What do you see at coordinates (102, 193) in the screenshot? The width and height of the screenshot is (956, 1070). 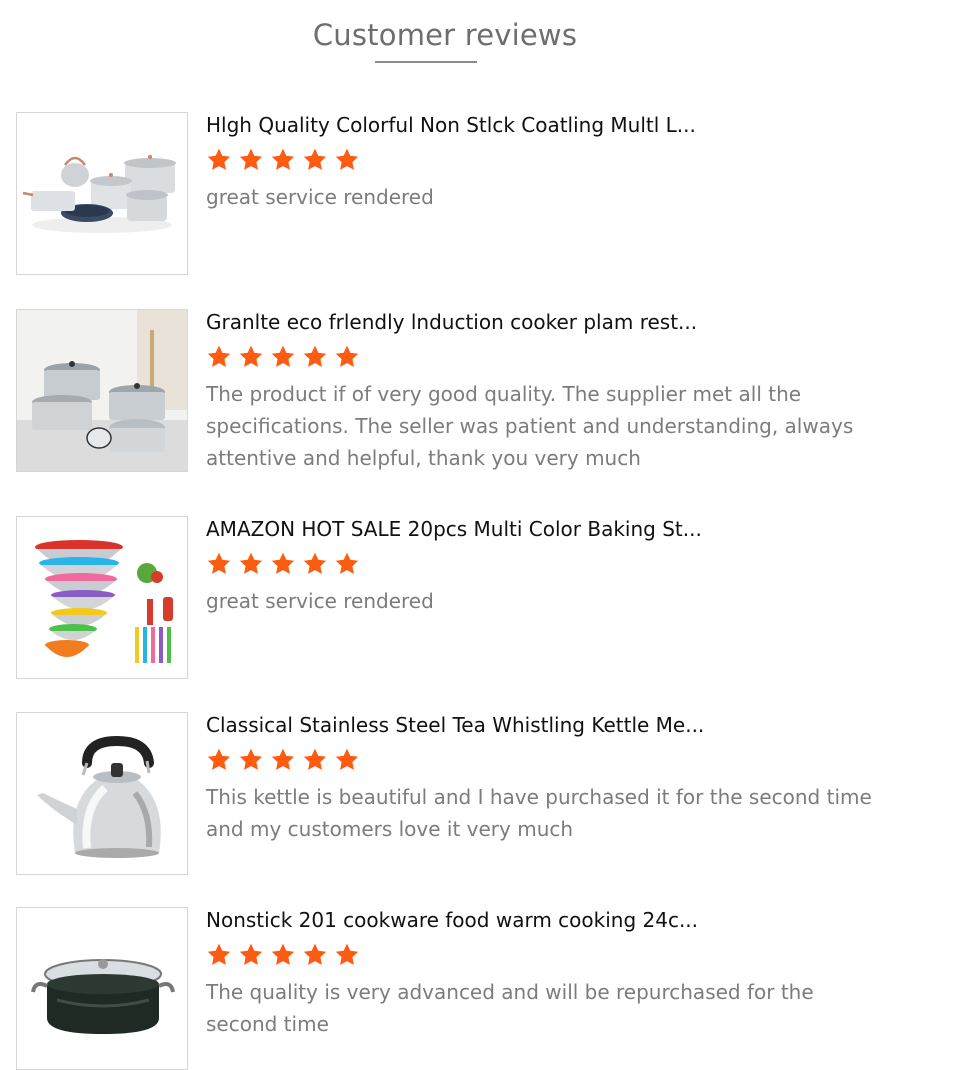 I see `cookware-set-image` at bounding box center [102, 193].